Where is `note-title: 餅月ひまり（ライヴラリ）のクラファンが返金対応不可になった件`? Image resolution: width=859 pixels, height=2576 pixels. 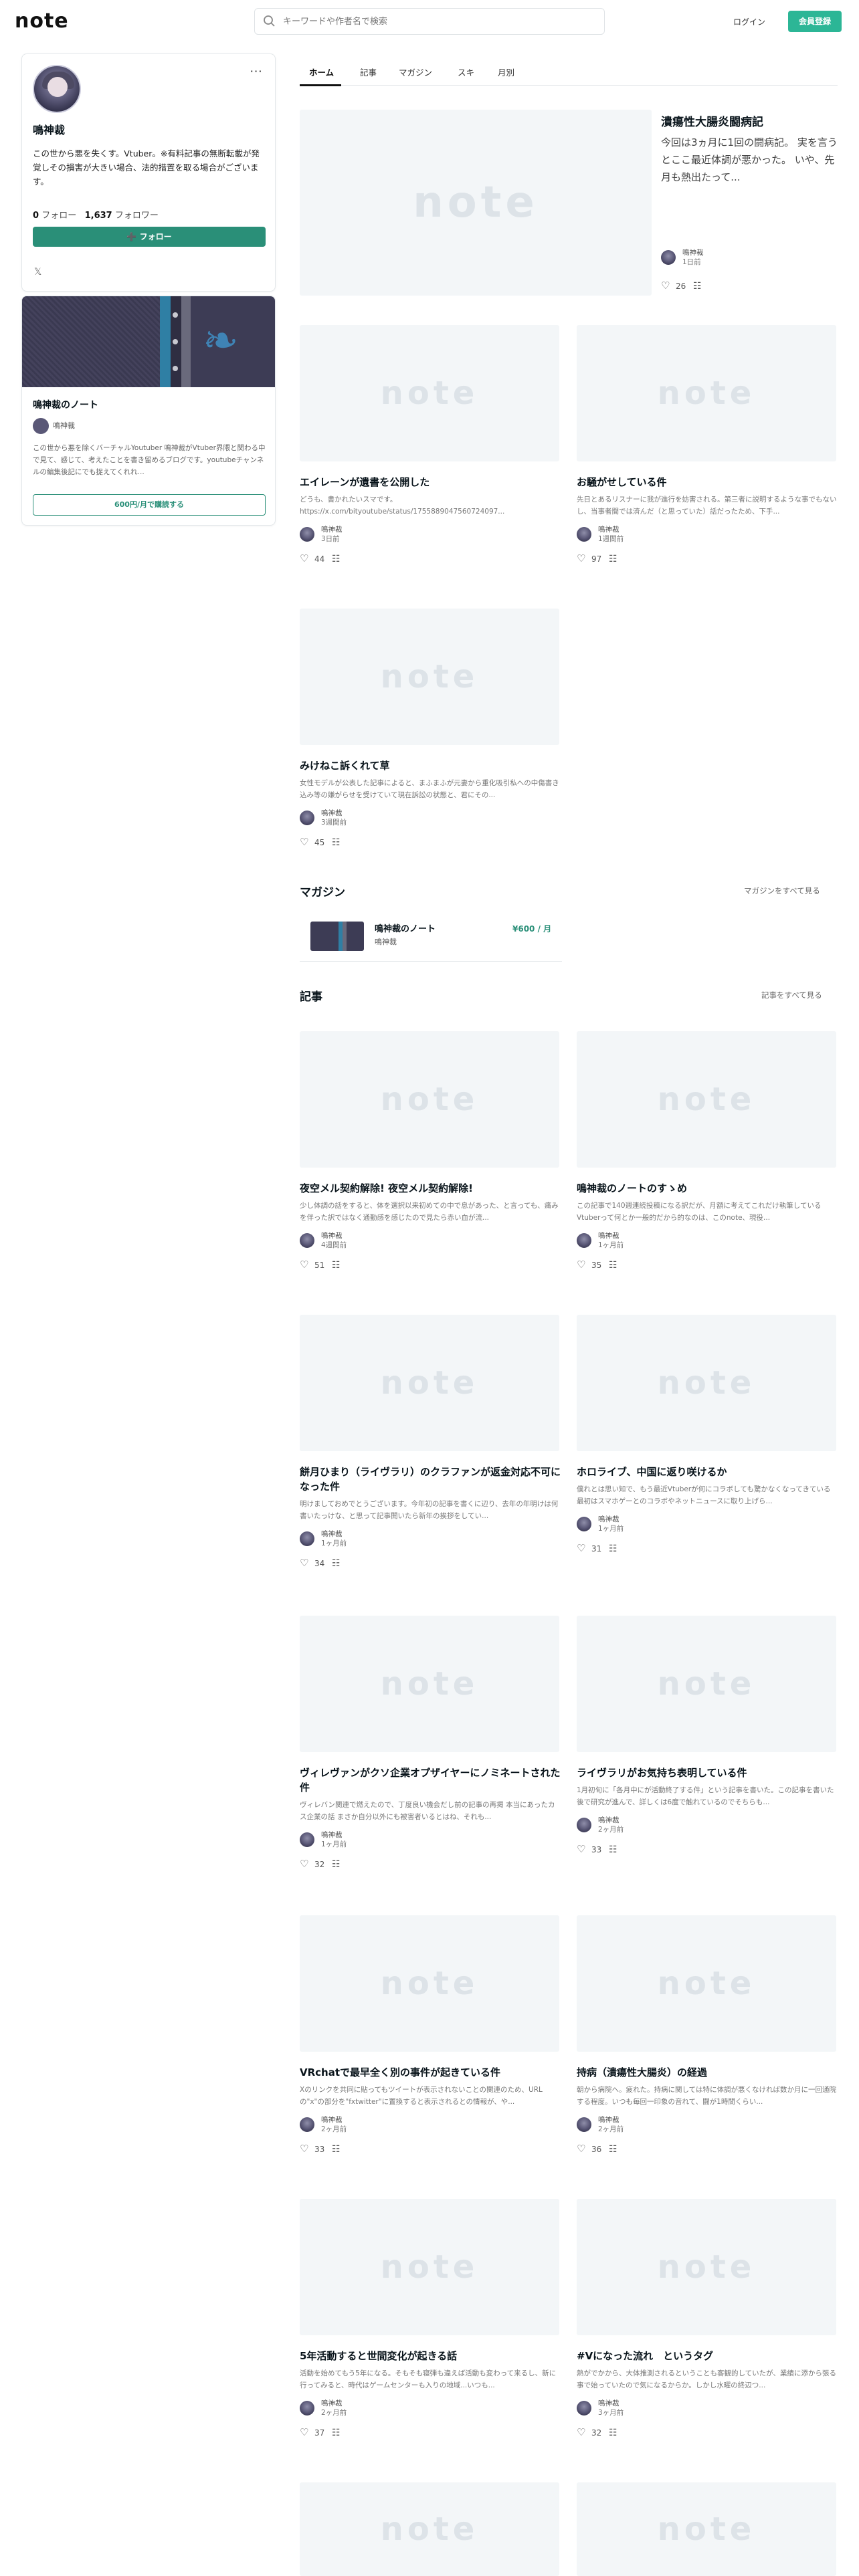
note-title: 餅月ひまり（ライヴラリ）のクラファンが返金対応不可になった件 is located at coordinates (431, 1480).